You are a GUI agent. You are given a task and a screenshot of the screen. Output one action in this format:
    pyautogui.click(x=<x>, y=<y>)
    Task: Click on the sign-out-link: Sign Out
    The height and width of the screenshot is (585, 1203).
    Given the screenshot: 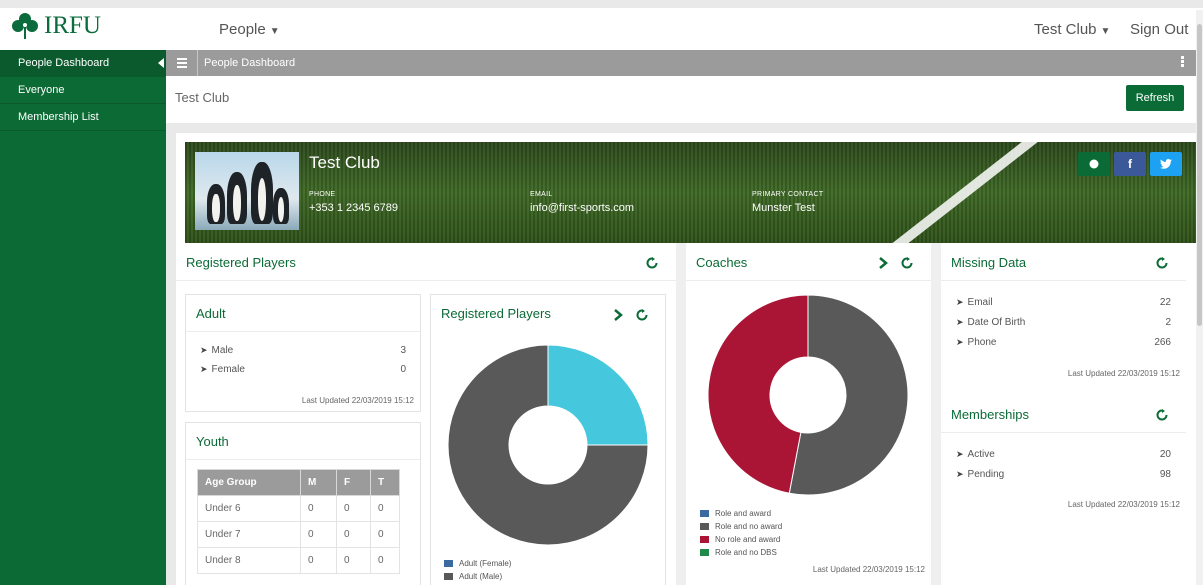 What is the action you would take?
    pyautogui.click(x=1159, y=29)
    